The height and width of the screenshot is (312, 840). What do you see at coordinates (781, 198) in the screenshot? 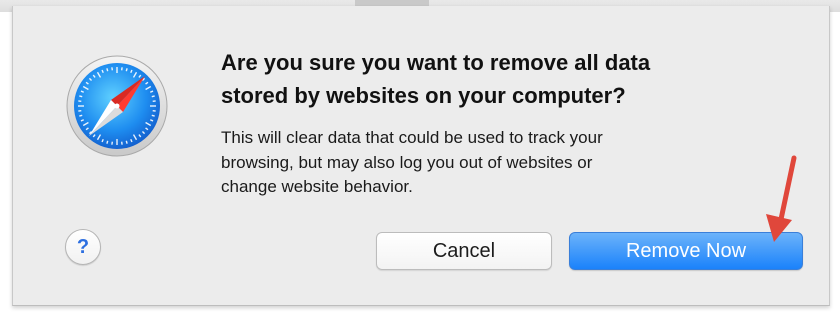
I see `red-arrow-annotation` at bounding box center [781, 198].